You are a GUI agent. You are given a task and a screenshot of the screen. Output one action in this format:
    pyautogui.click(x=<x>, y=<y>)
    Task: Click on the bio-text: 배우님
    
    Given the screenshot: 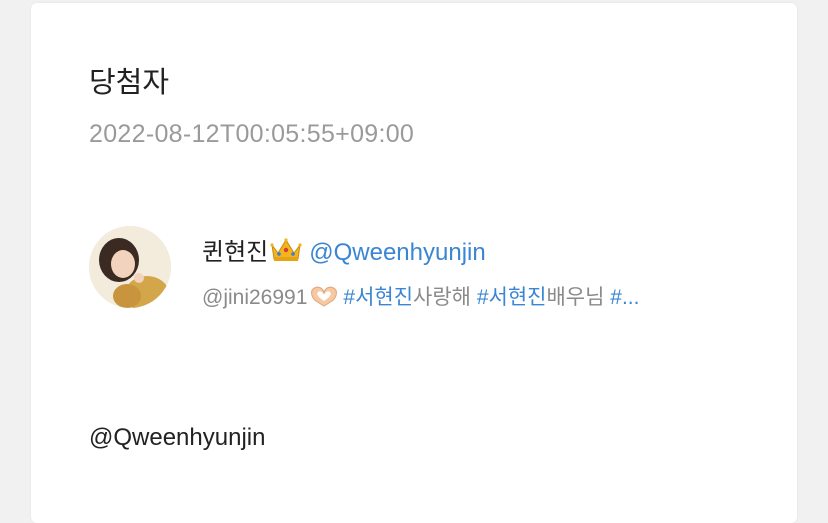 What is the action you would take?
    pyautogui.click(x=578, y=297)
    